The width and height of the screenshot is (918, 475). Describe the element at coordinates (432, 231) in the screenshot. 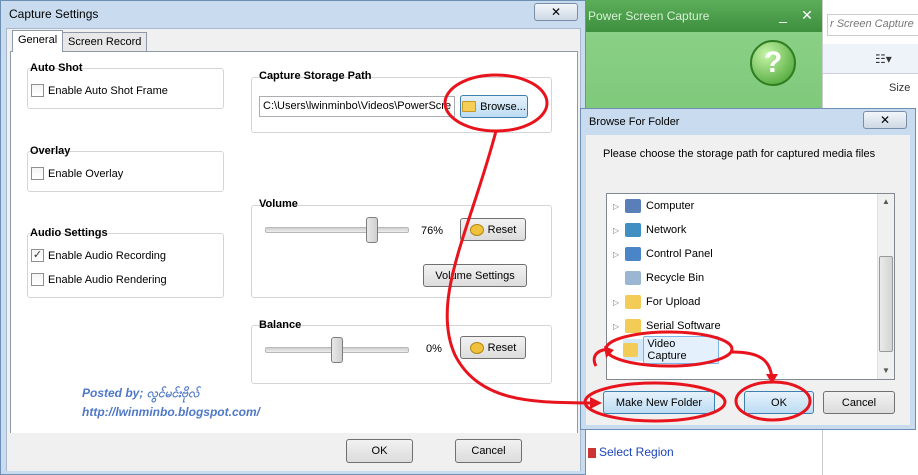

I see `volume-value: 76%` at that location.